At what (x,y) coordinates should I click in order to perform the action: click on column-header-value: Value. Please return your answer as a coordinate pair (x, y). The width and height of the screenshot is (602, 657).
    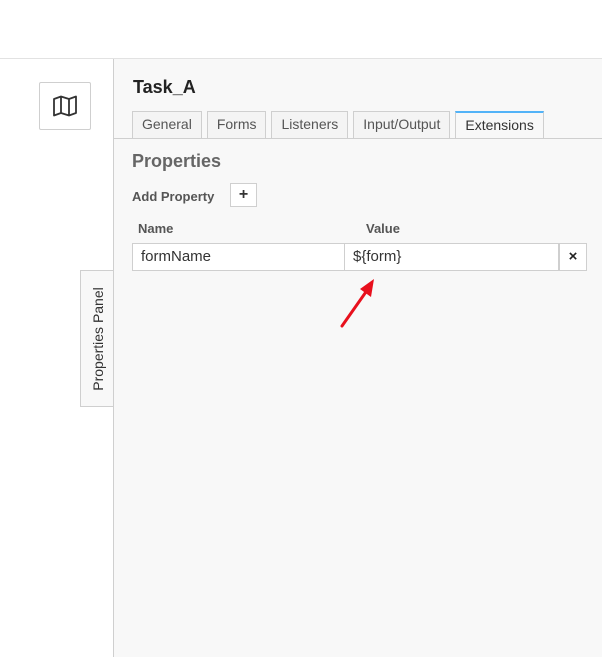
    Looking at the image, I should click on (383, 228).